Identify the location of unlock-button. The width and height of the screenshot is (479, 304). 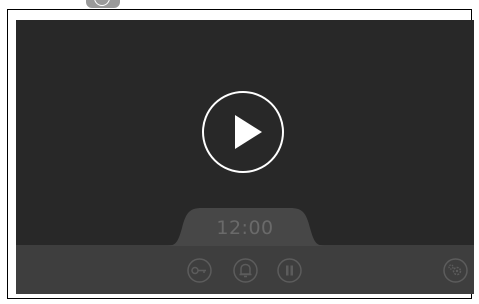
(199, 270).